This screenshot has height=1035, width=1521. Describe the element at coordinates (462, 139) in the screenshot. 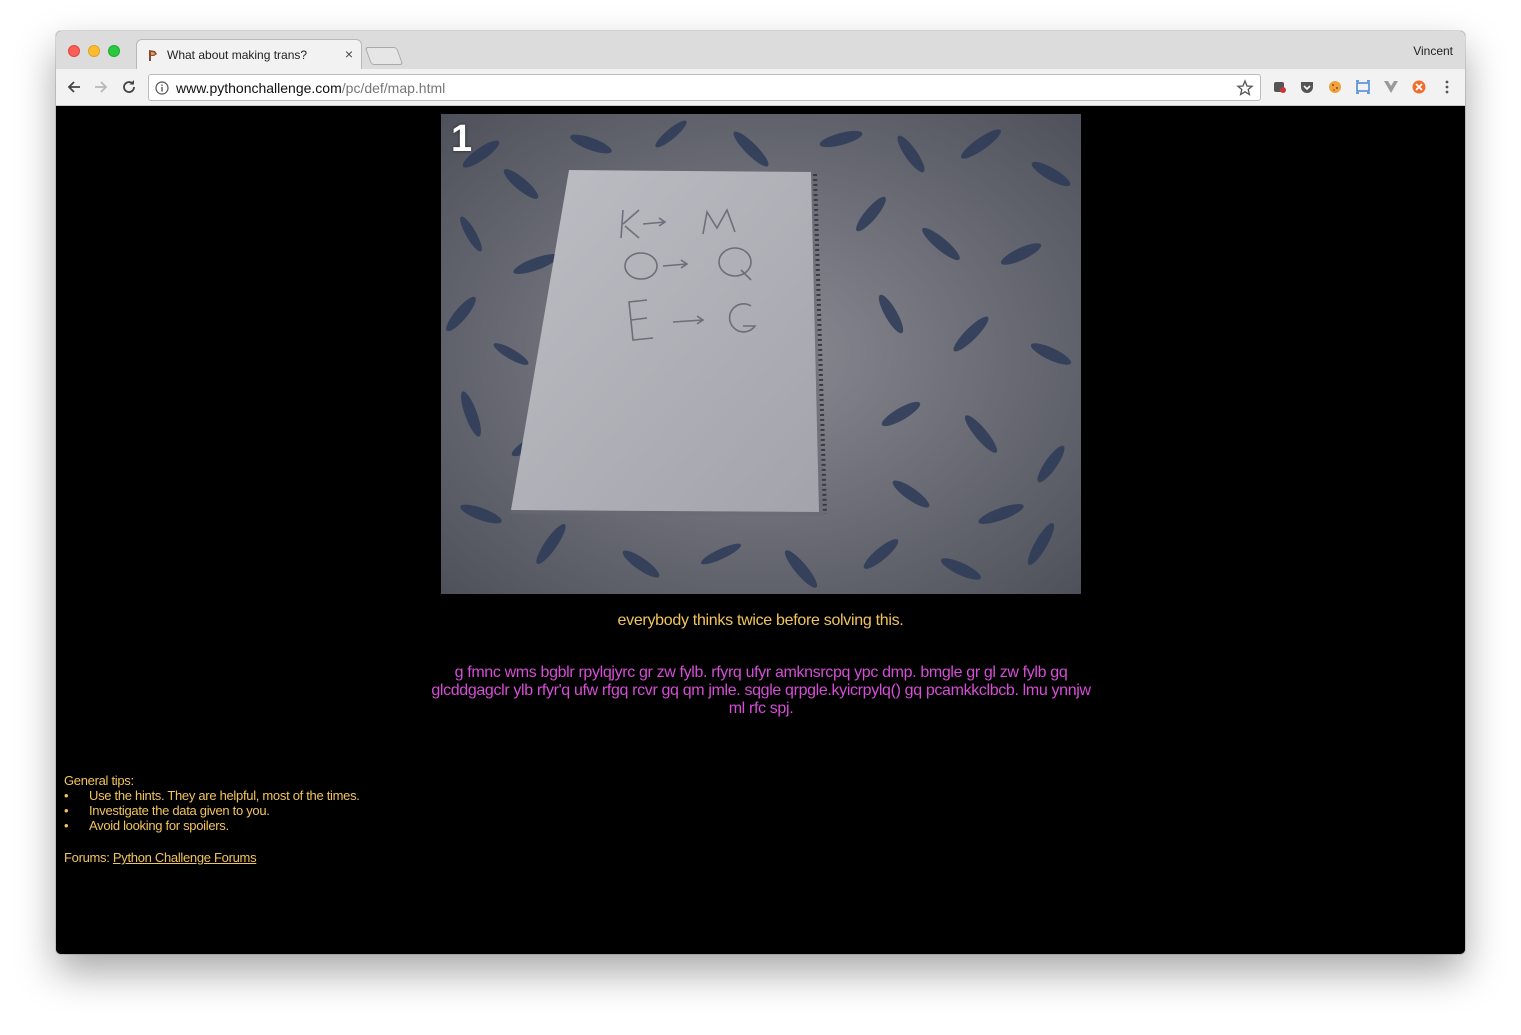

I see `photo-number: 1` at that location.